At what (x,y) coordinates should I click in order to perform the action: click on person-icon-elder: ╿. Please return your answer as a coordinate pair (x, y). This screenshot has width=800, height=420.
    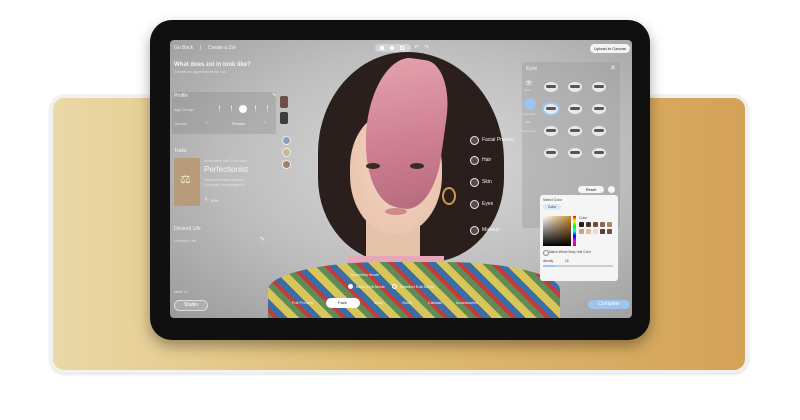
    Looking at the image, I should click on (255, 109).